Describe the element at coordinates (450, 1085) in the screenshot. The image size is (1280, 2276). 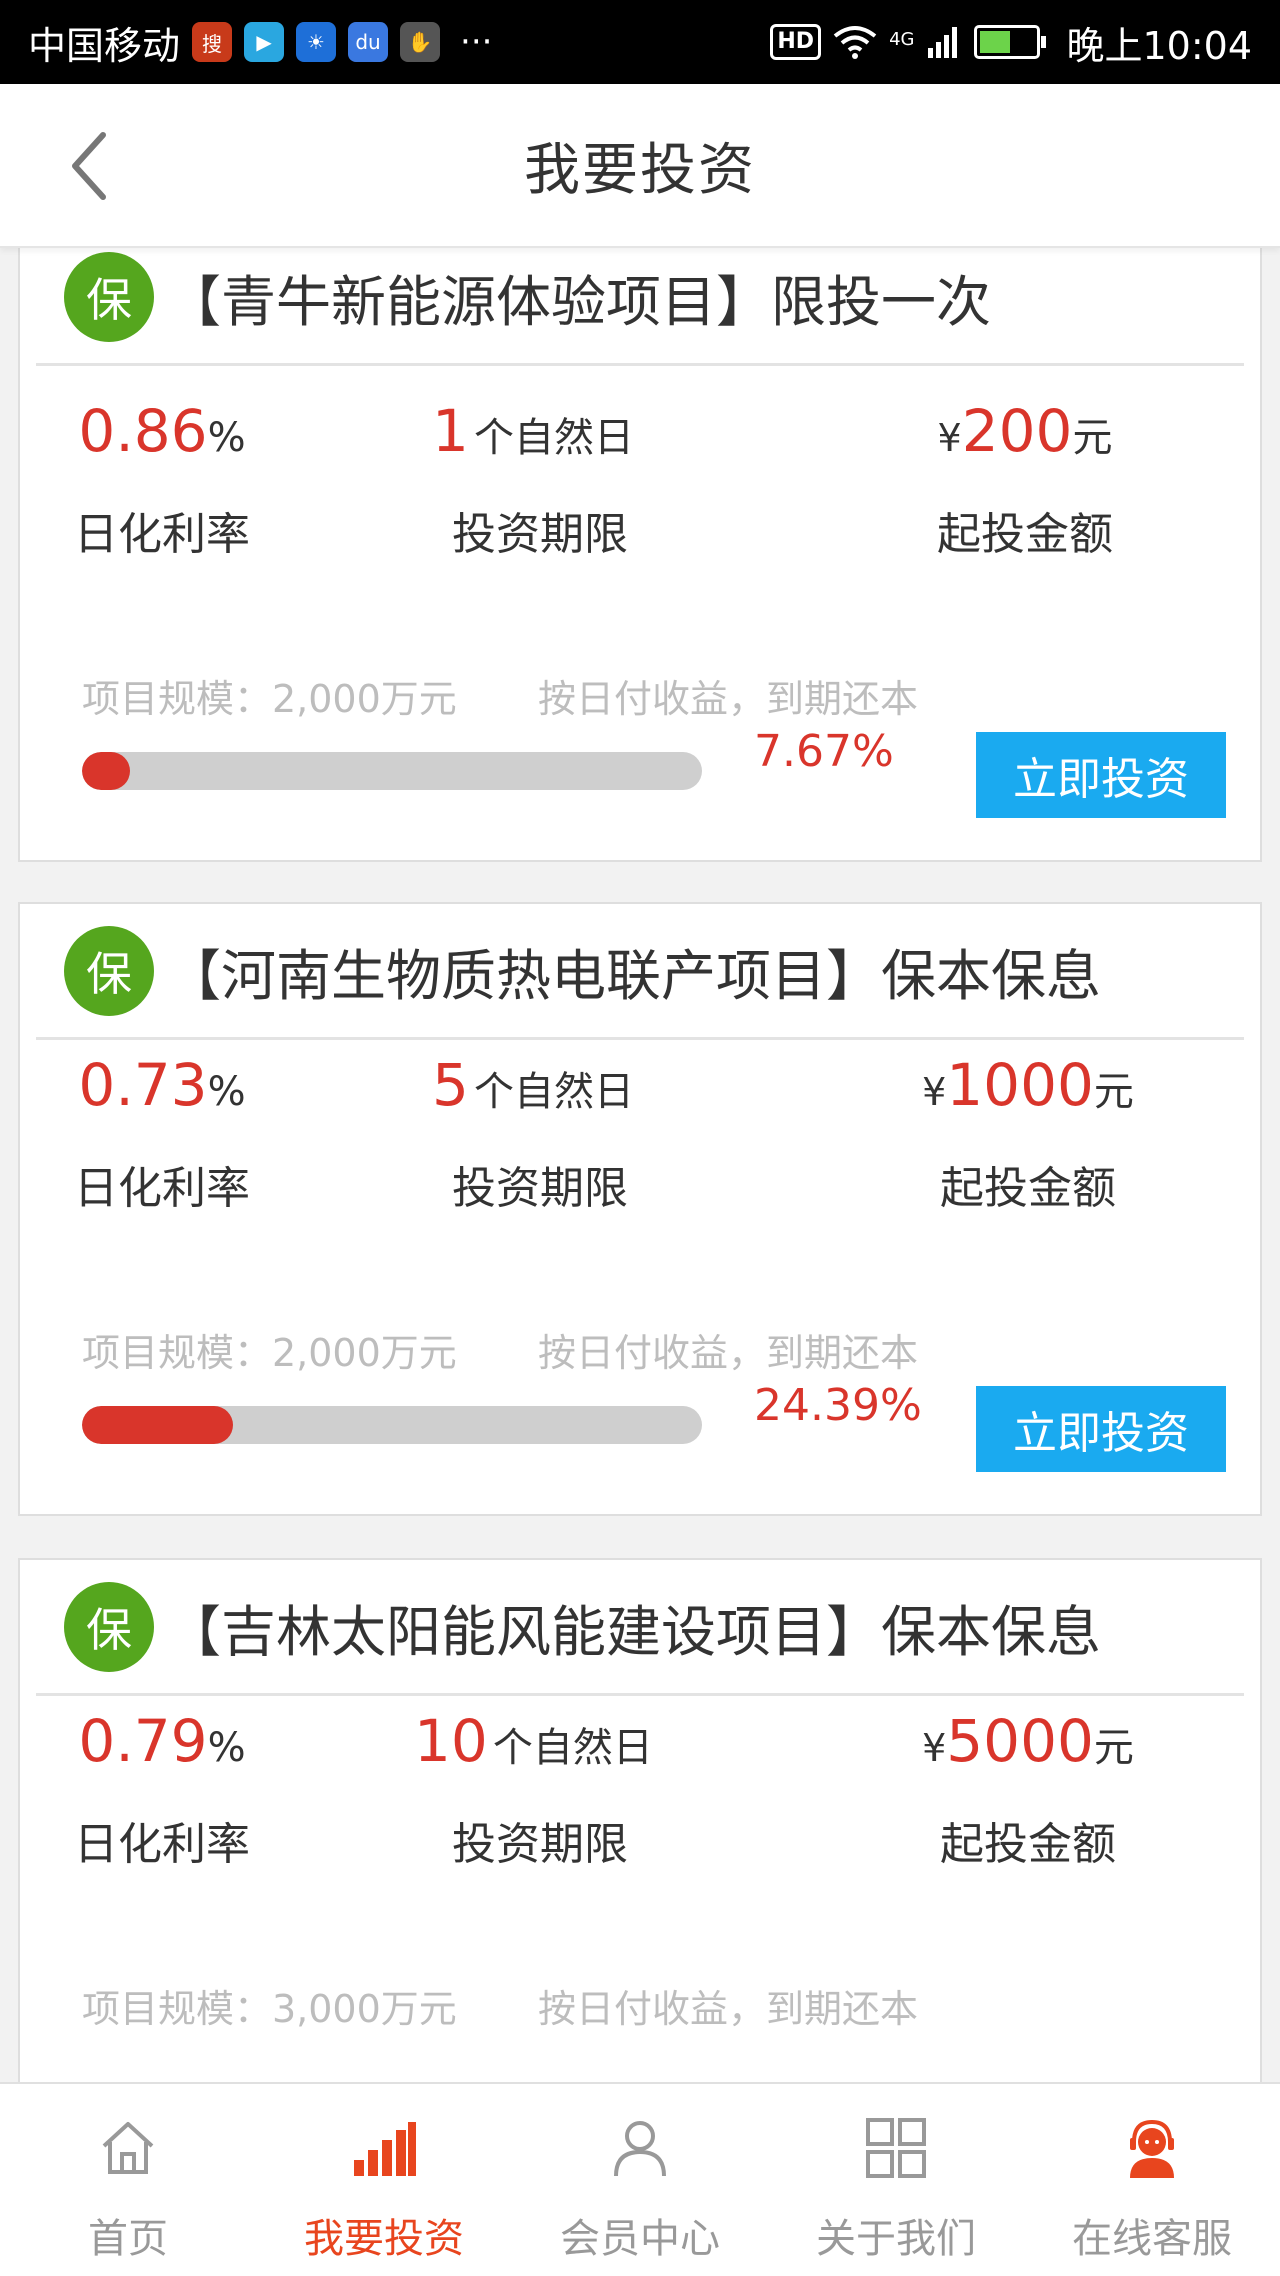
I see `term-value: 5` at that location.